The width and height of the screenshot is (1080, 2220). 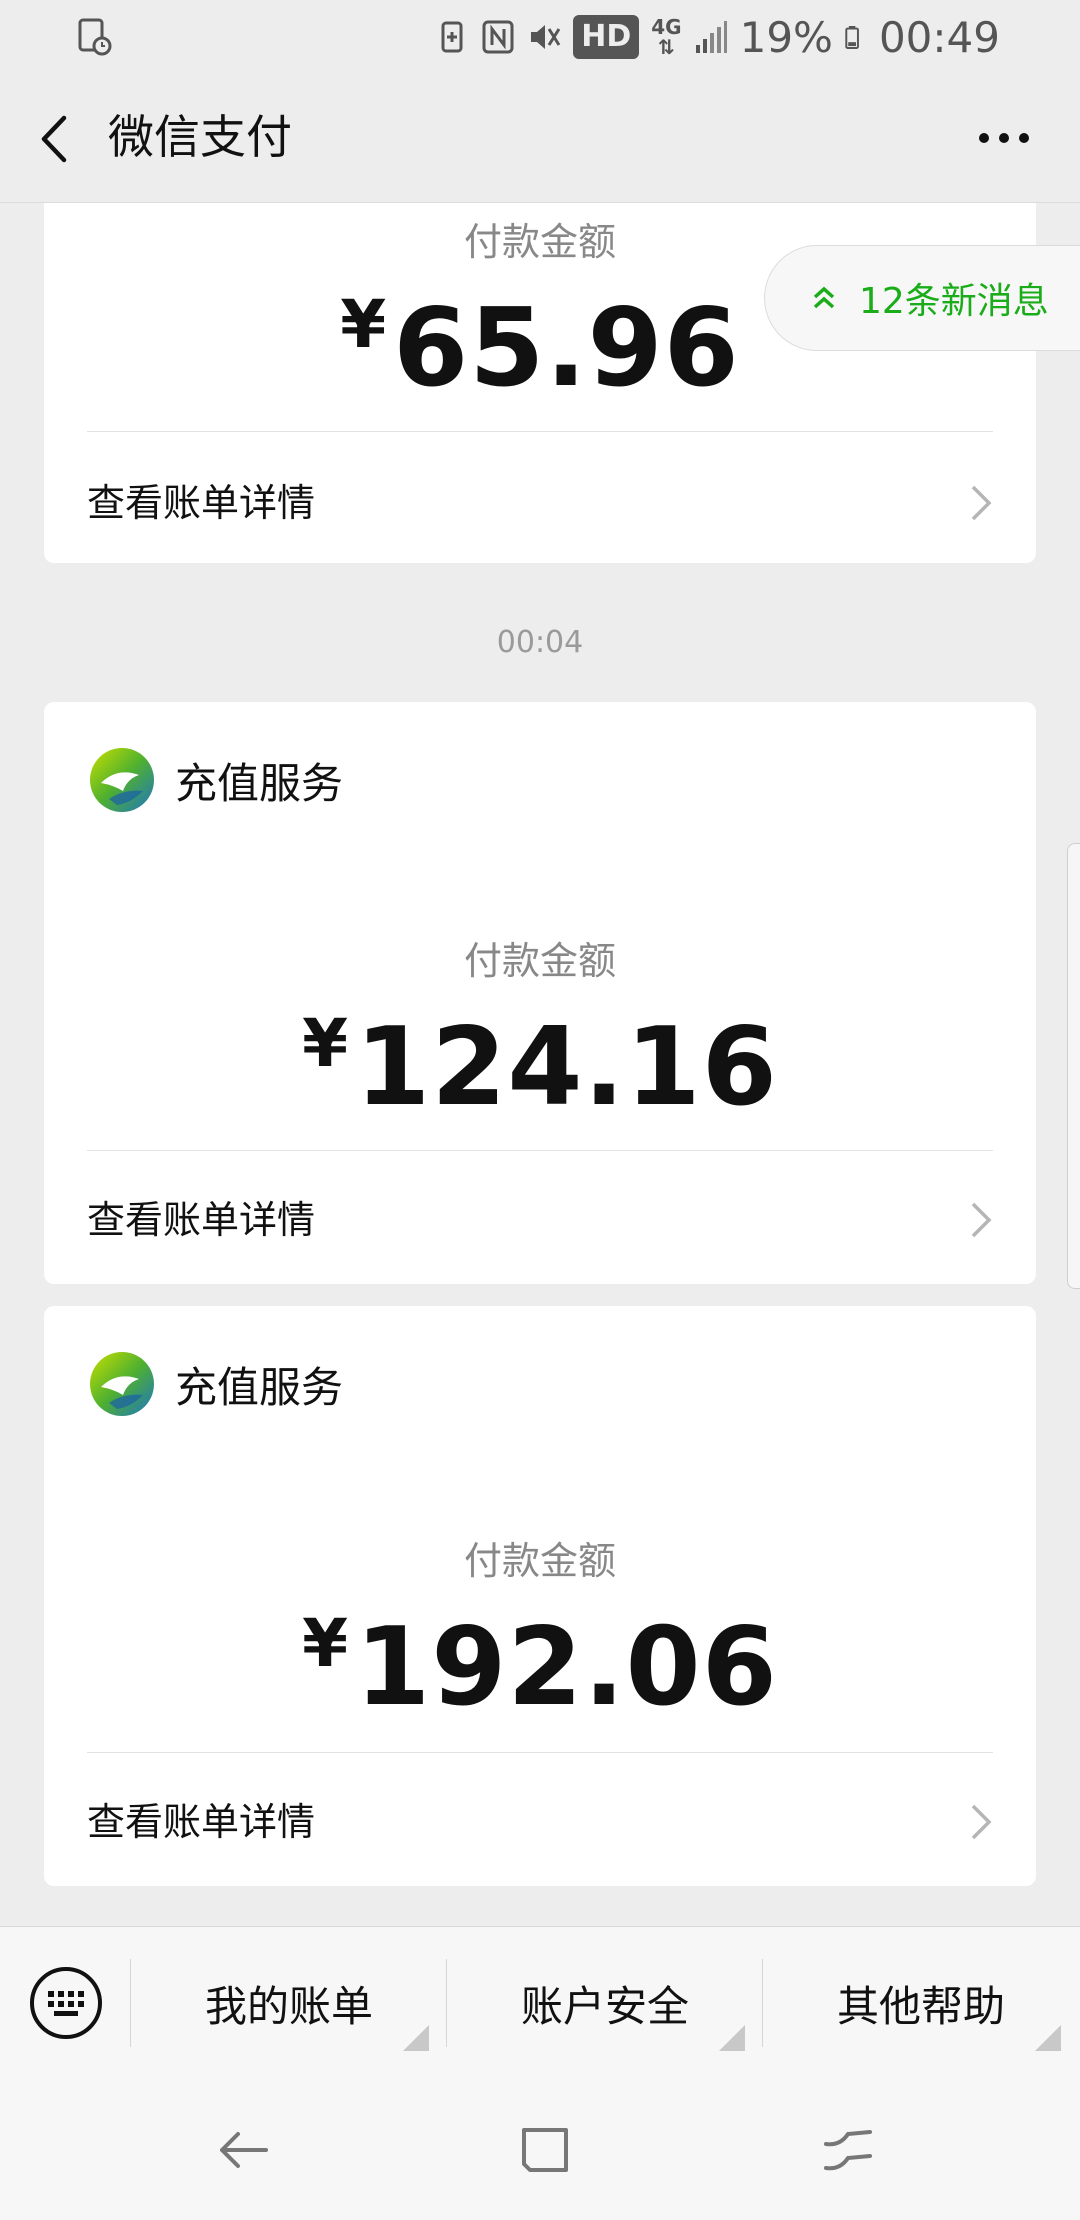 I want to click on new-messages-label: 12条新消息, so click(x=954, y=301).